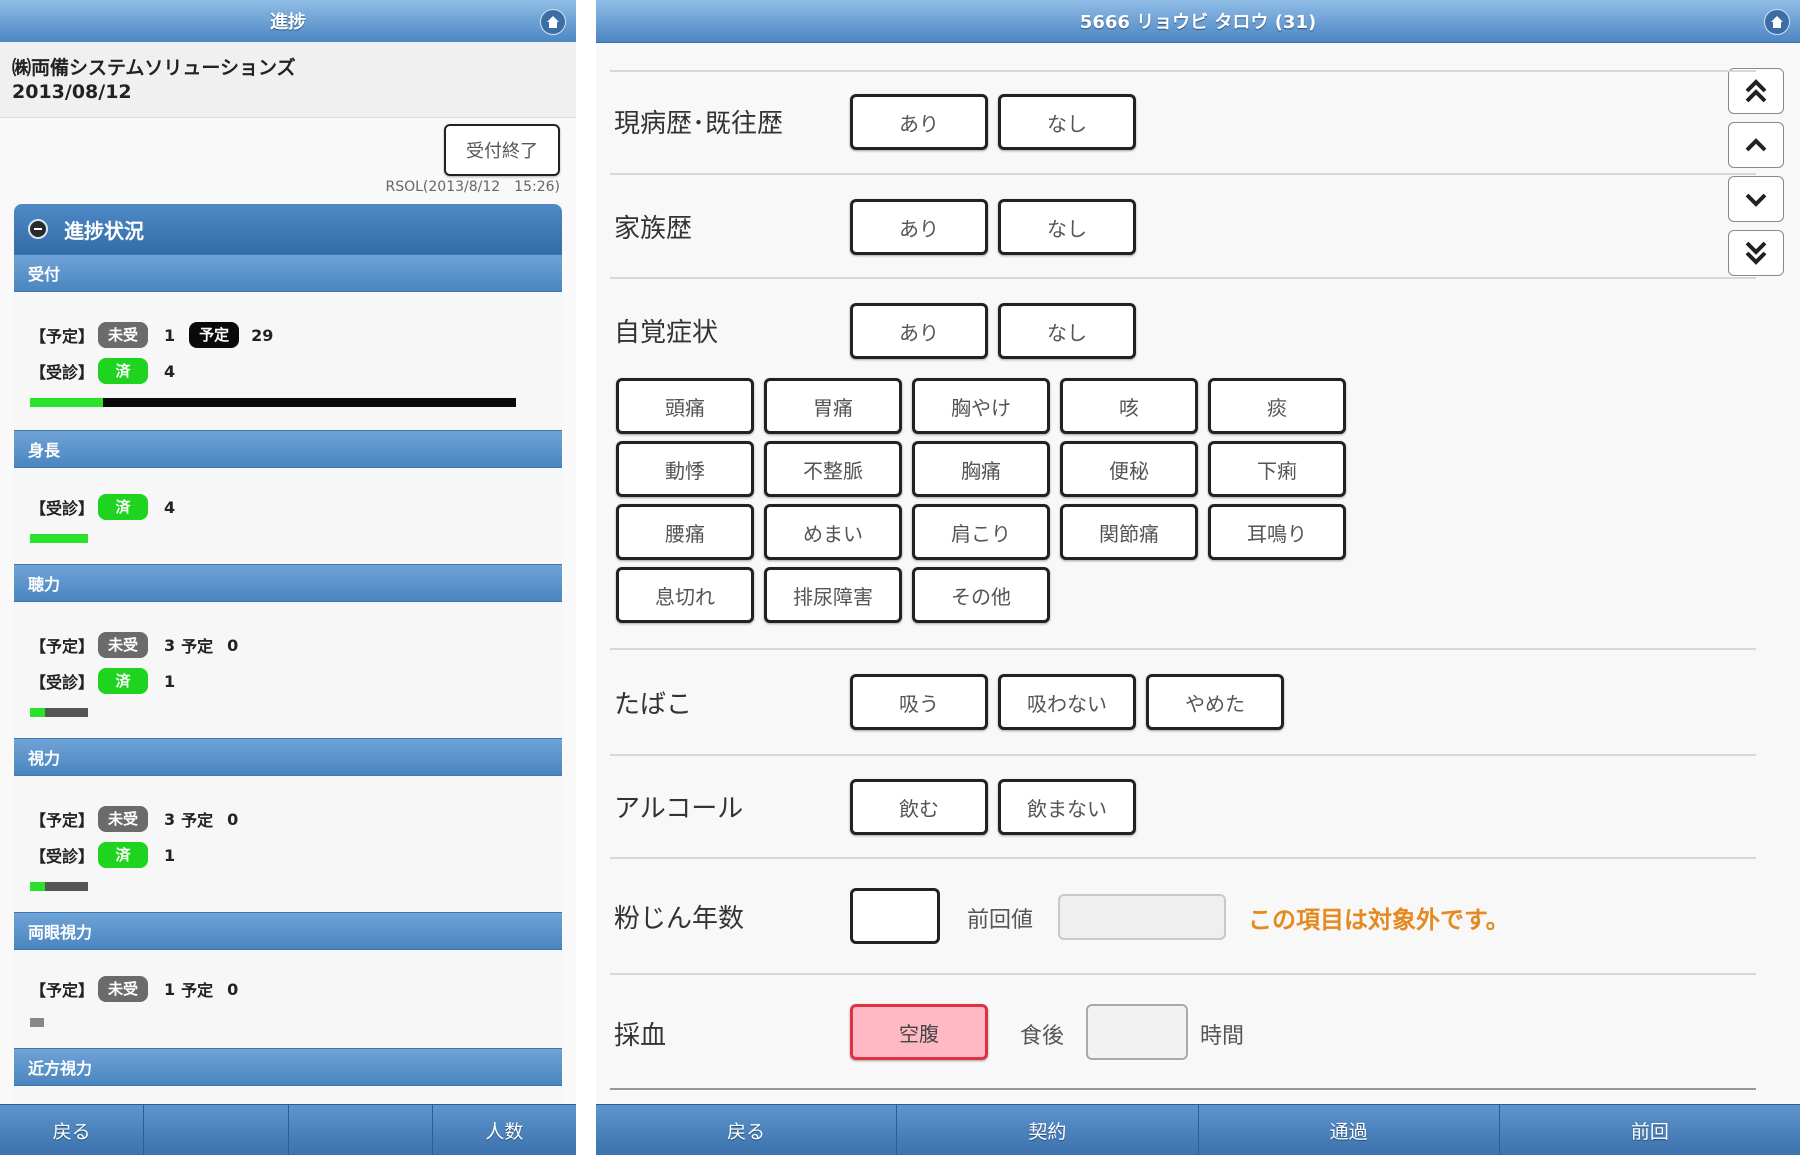 This screenshot has height=1155, width=1800. What do you see at coordinates (1067, 122) in the screenshot?
I see `medical-history-no-button: なし` at bounding box center [1067, 122].